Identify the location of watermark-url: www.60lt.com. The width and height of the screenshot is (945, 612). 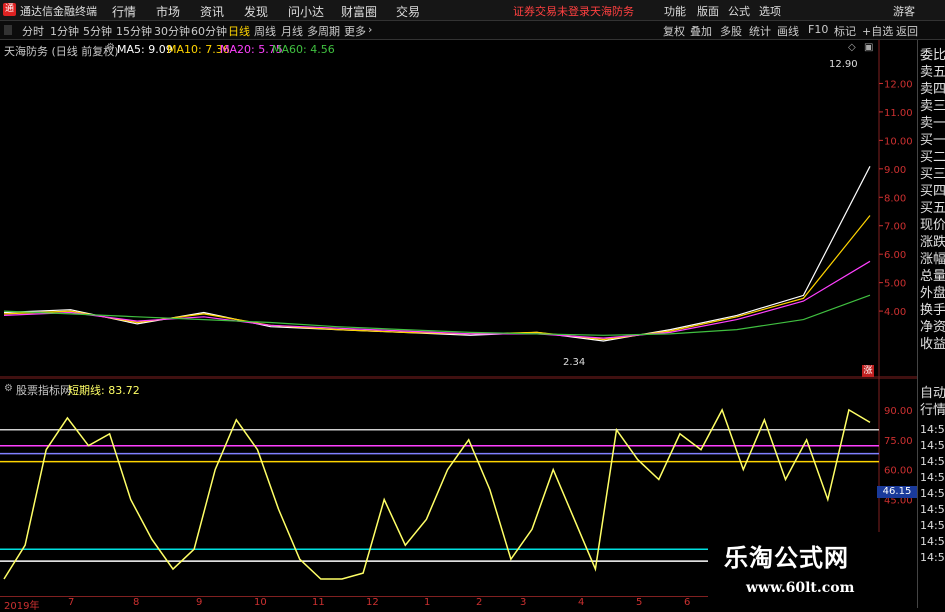
(800, 588).